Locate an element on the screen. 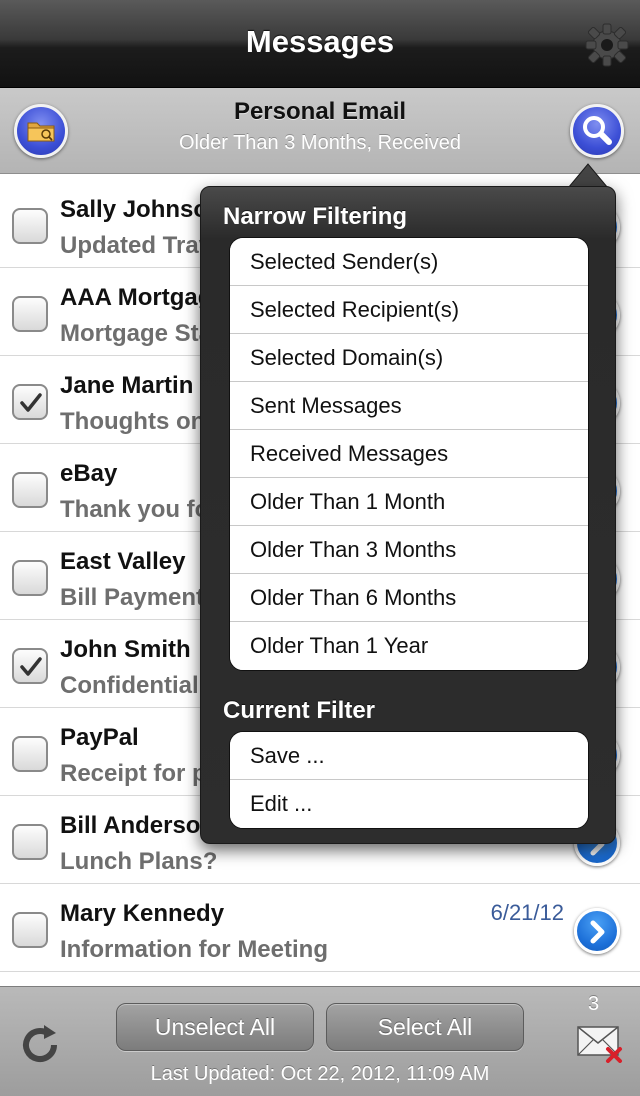 The image size is (640, 1096). message-sender: eBay is located at coordinates (89, 473).